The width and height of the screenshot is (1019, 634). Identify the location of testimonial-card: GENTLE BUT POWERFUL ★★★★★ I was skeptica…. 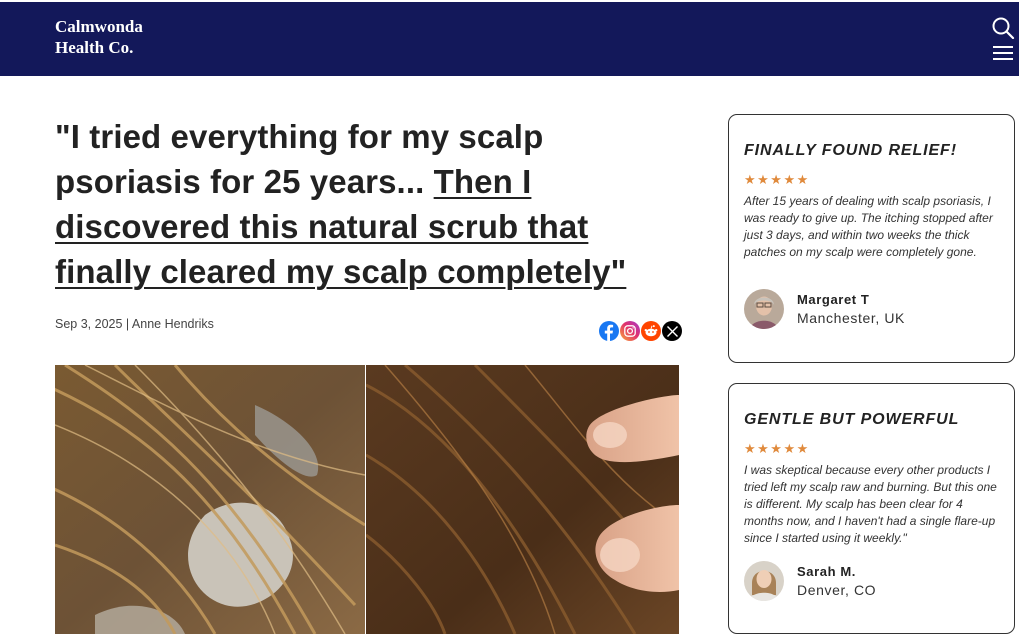
(871, 508).